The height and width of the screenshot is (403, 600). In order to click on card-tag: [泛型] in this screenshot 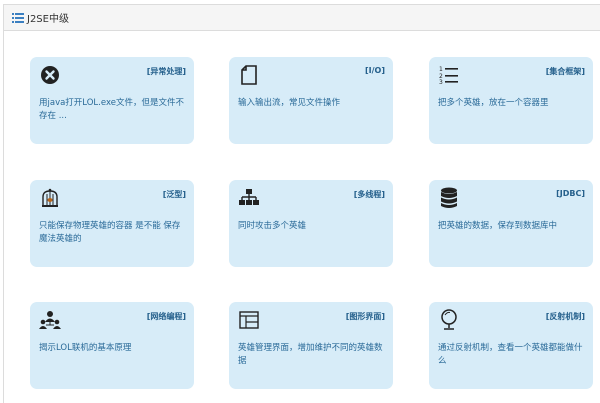, I will do `click(174, 194)`.